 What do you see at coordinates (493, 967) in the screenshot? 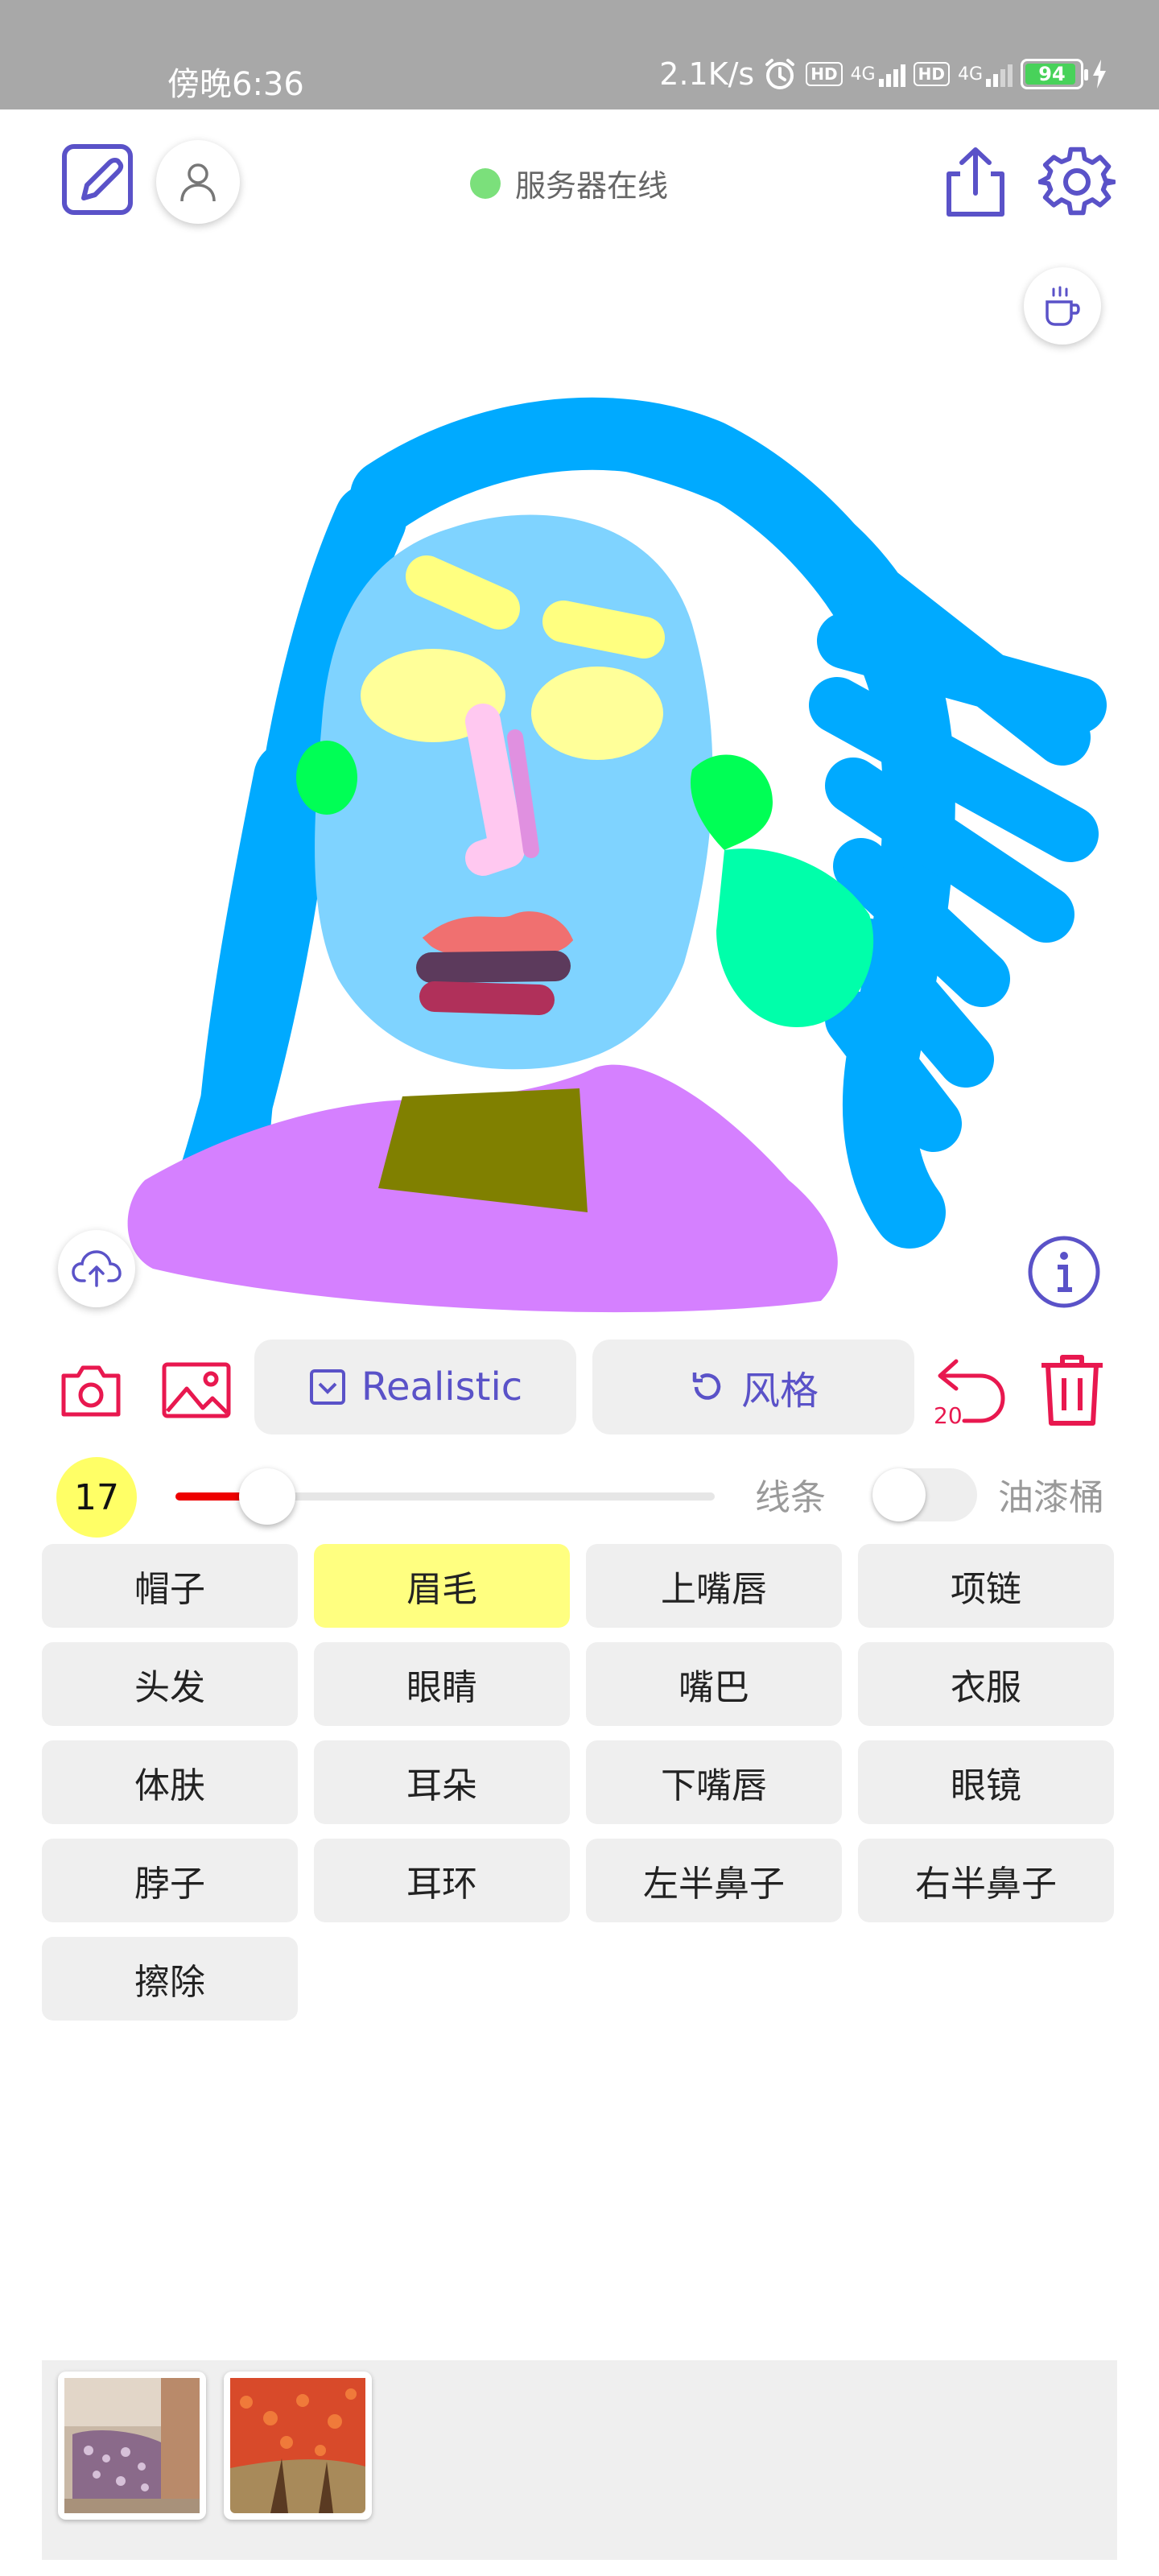
I see `mouth` at bounding box center [493, 967].